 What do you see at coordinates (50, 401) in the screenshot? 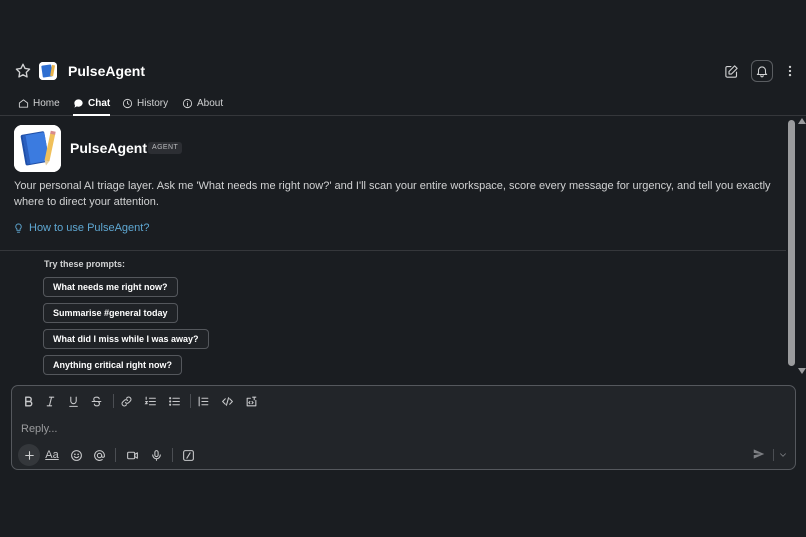
I see `italic-icon` at bounding box center [50, 401].